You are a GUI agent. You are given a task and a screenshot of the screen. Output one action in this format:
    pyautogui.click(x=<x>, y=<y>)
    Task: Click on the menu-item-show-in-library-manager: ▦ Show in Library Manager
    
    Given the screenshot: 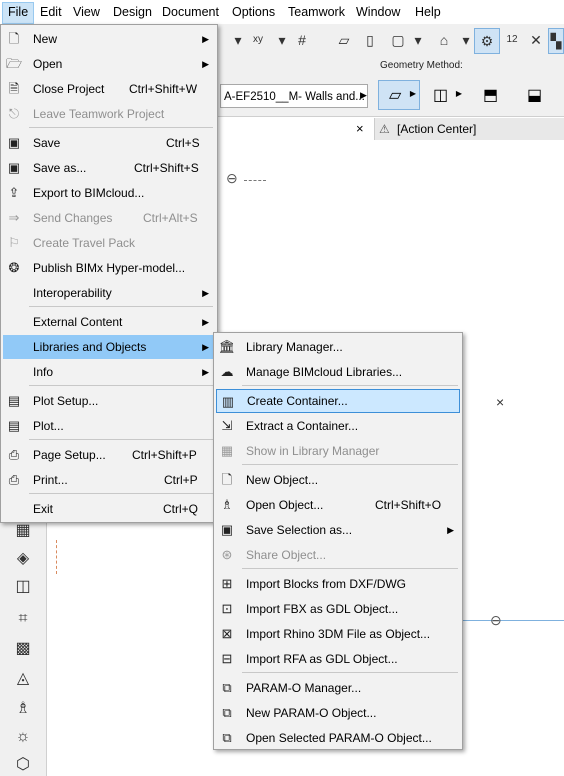 What is the action you would take?
    pyautogui.click(x=338, y=451)
    